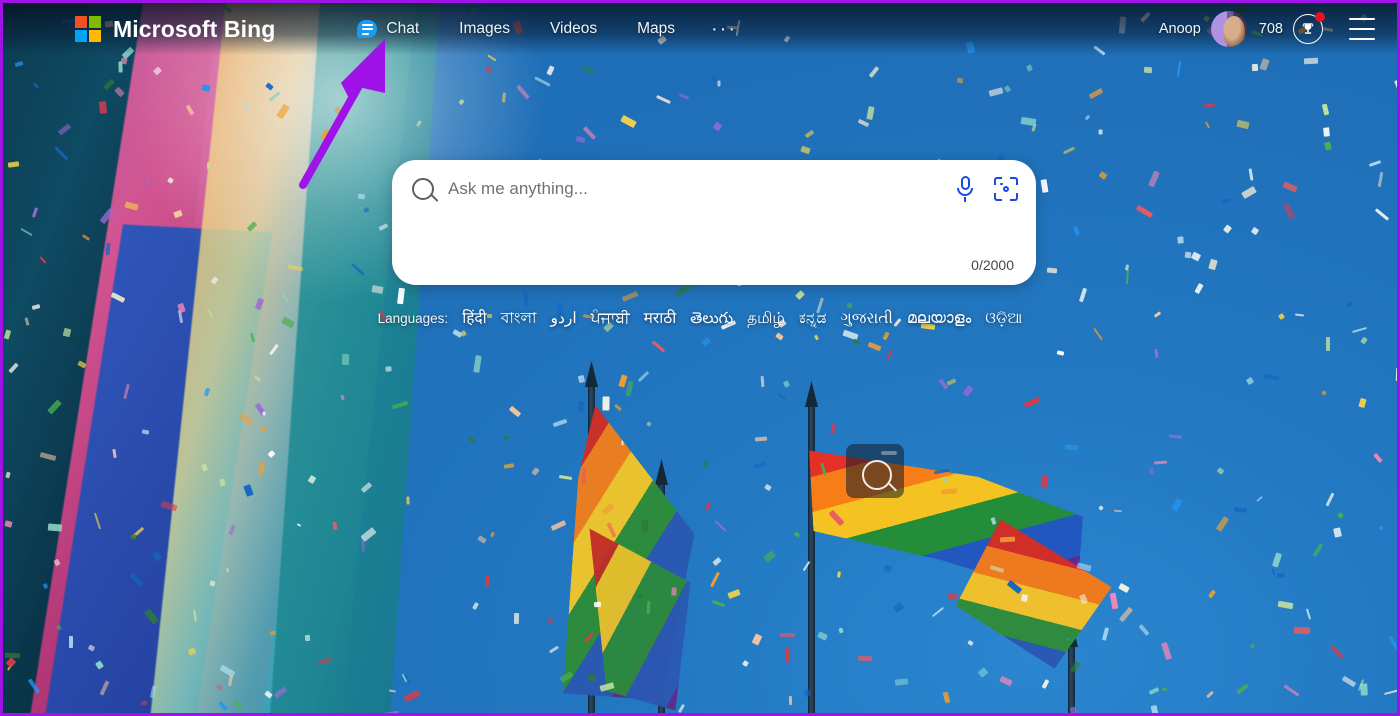 Image resolution: width=1400 pixels, height=716 pixels. I want to click on nav-item-images: Images, so click(484, 29).